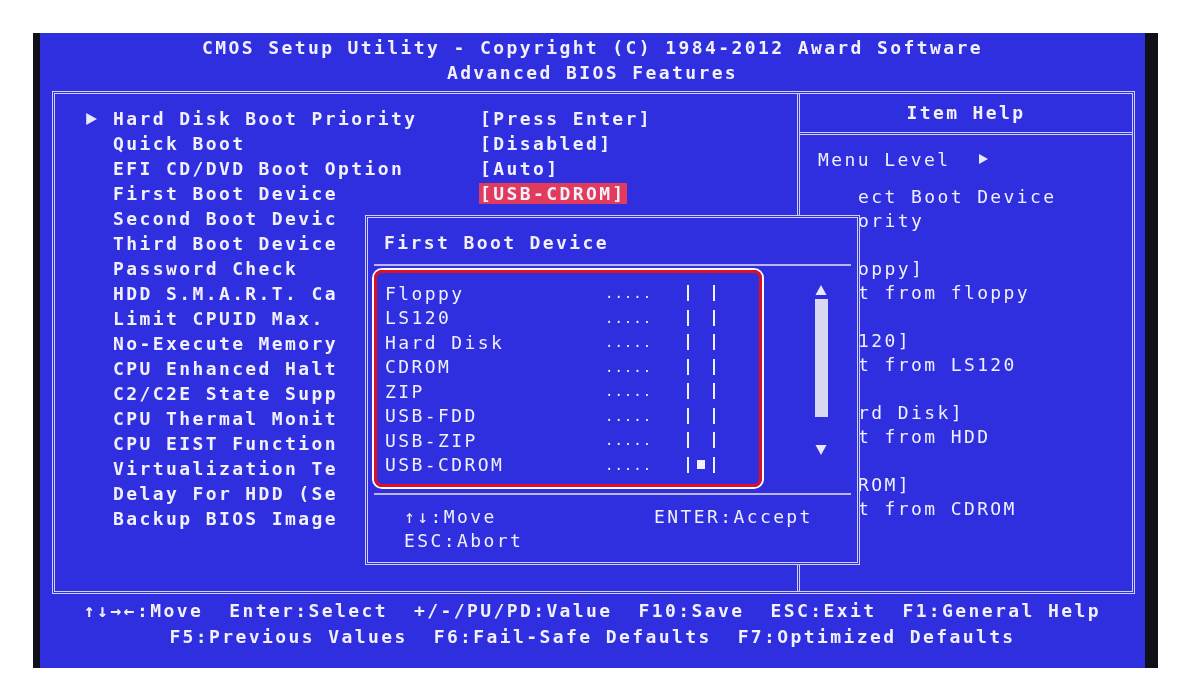 This screenshot has width=1191, height=700. What do you see at coordinates (451, 517) in the screenshot?
I see `key-hint: ↑↓:Move` at bounding box center [451, 517].